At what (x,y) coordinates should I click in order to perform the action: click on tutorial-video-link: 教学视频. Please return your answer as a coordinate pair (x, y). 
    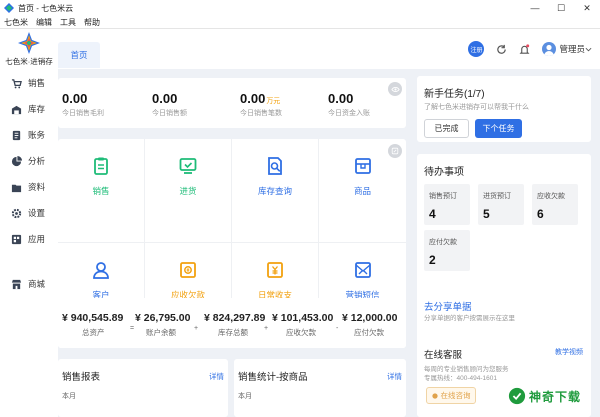
    Looking at the image, I should click on (569, 352).